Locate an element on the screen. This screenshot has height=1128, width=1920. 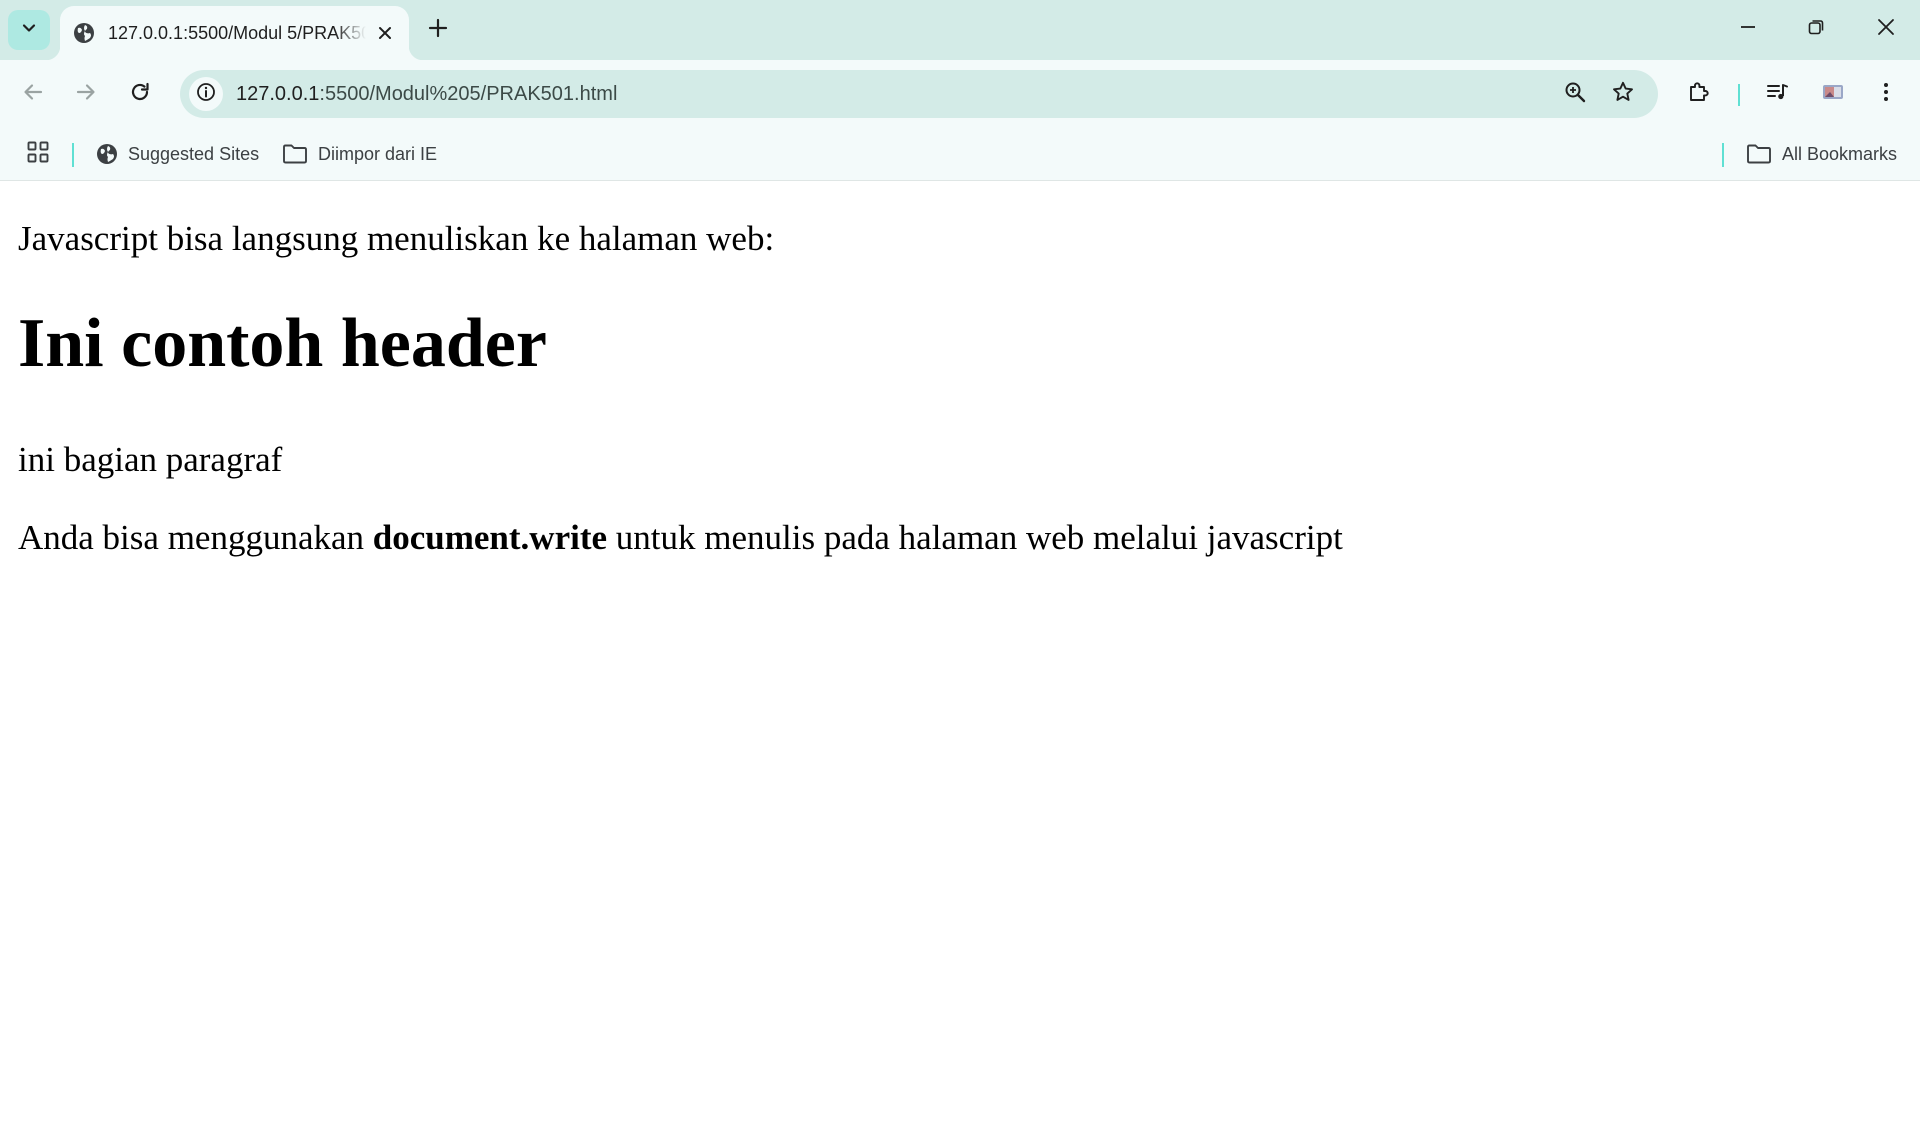
minimize-icon is located at coordinates (1748, 29).